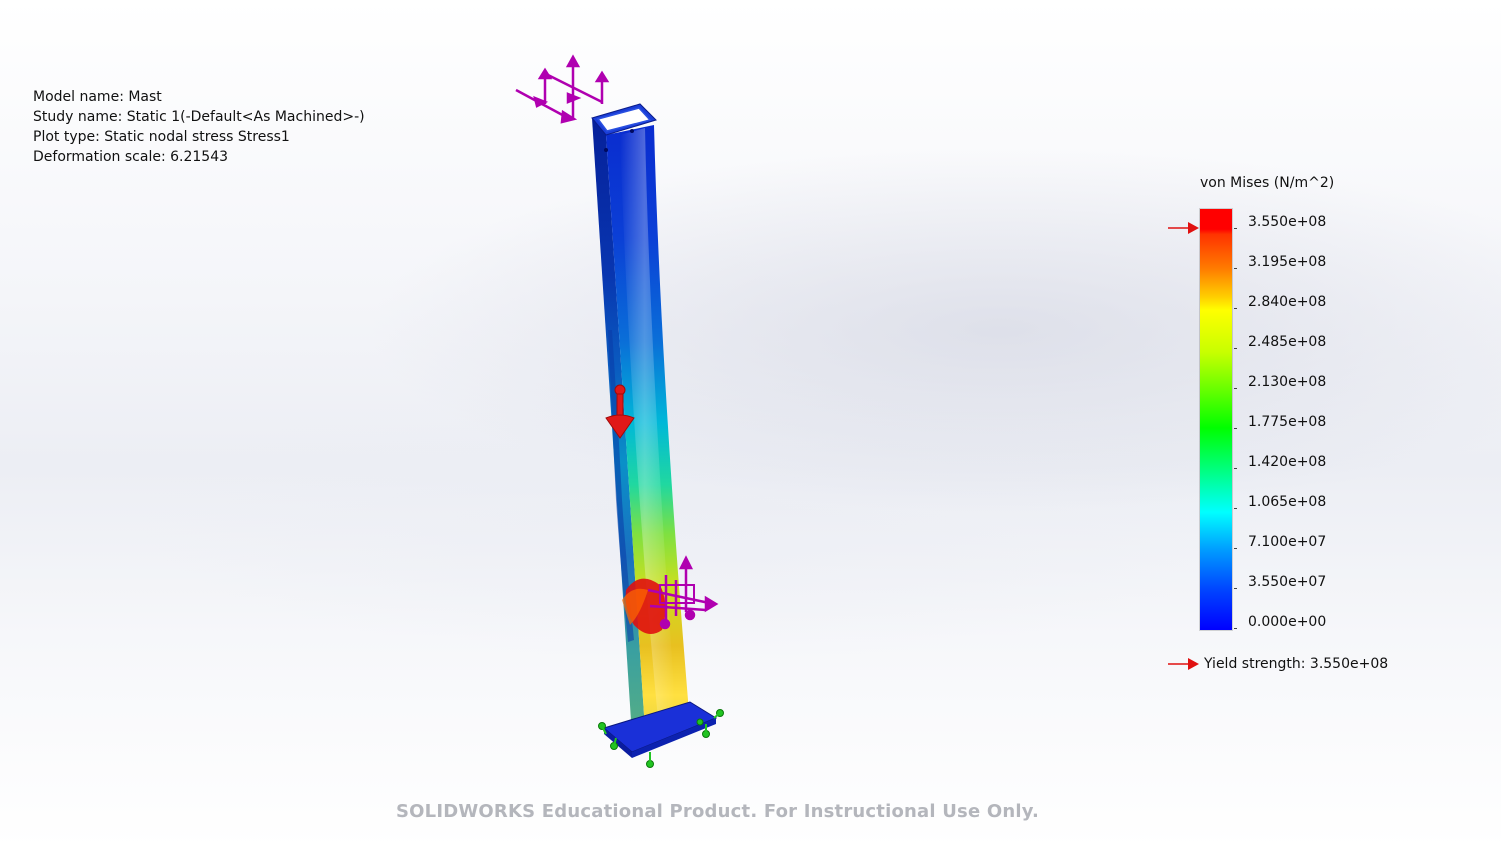 The width and height of the screenshot is (1501, 848). Describe the element at coordinates (1267, 183) in the screenshot. I see `legend-title: von Mises (N/m^2)` at that location.